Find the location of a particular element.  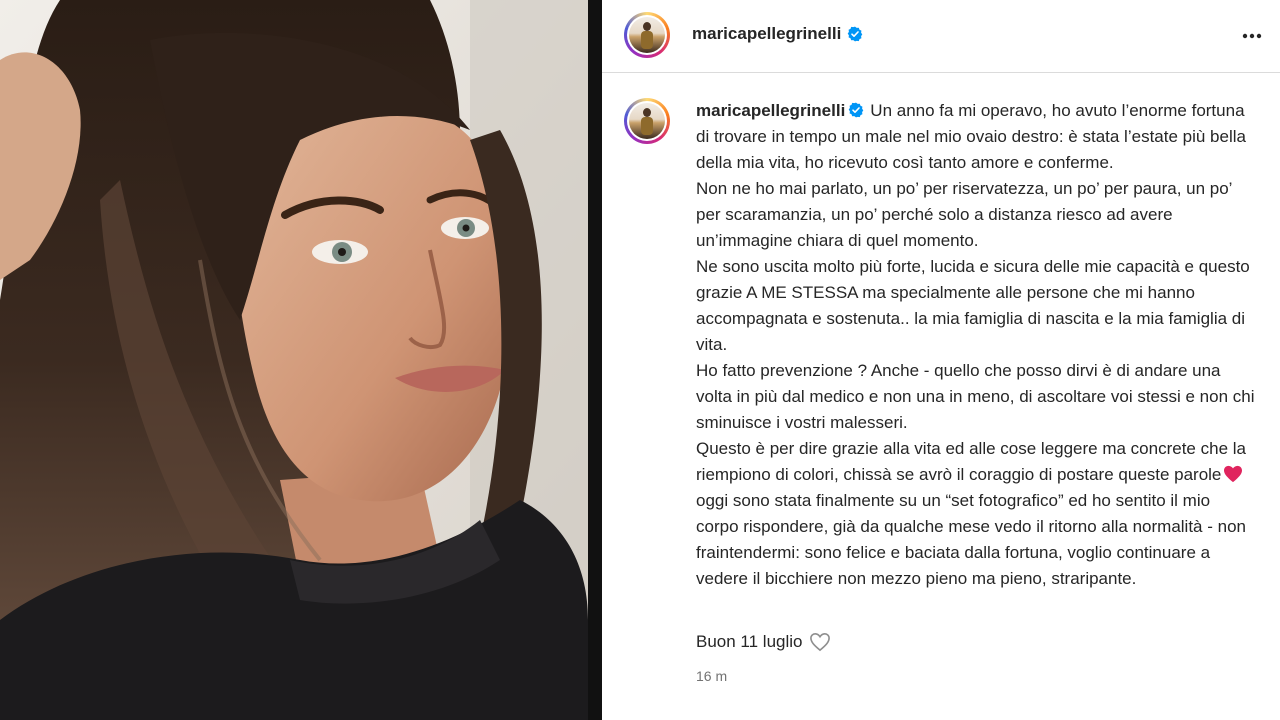

more-horizontal-icon is located at coordinates (1252, 36).